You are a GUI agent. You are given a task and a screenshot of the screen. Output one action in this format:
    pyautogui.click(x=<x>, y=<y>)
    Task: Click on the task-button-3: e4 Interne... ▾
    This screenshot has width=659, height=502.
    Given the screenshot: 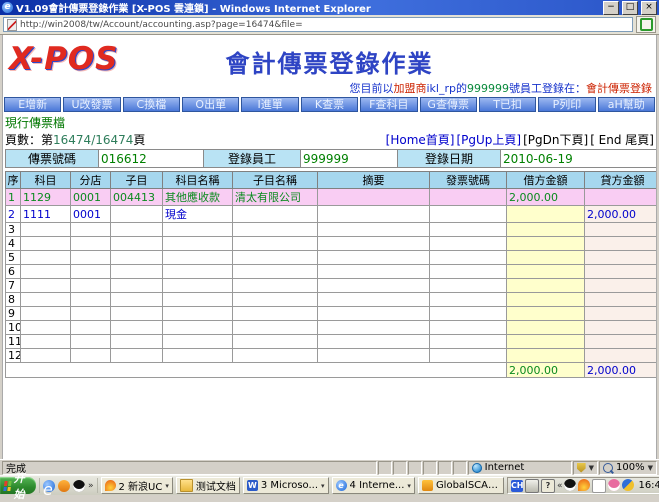 What is the action you would take?
    pyautogui.click(x=373, y=485)
    